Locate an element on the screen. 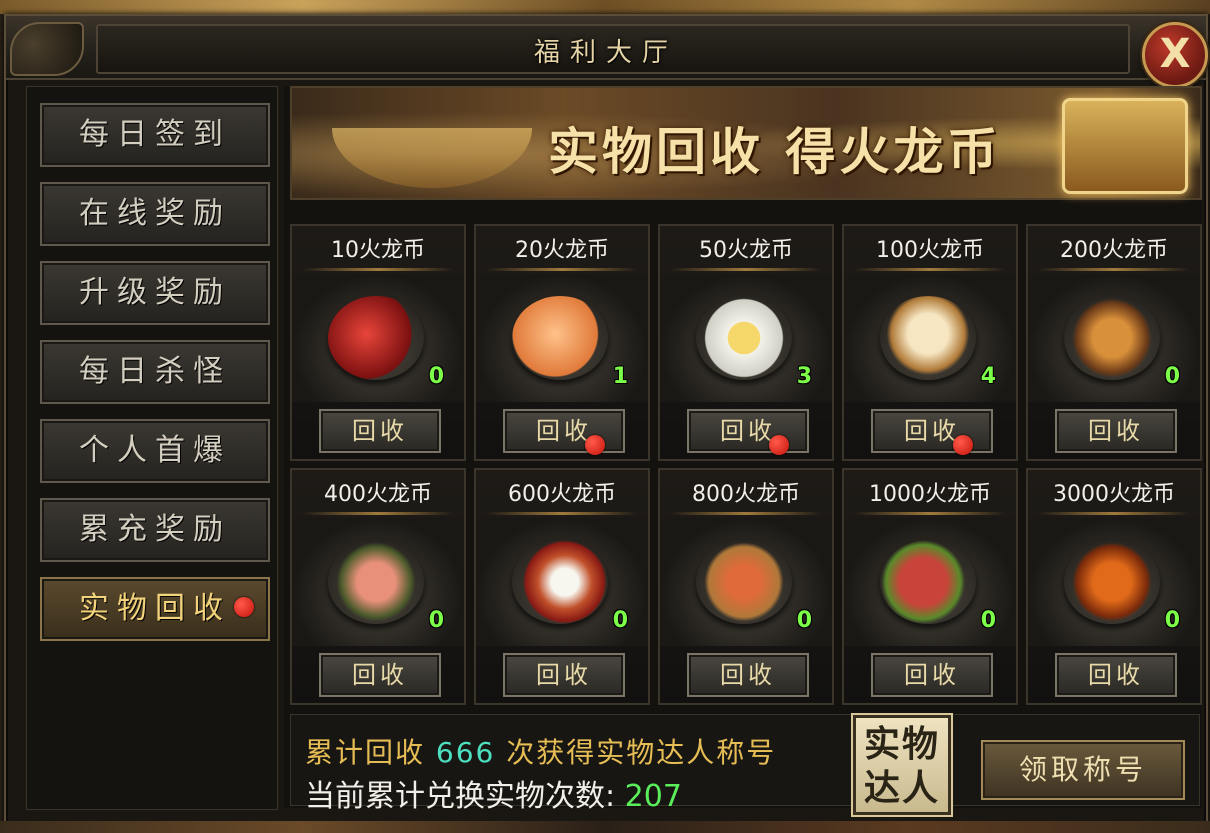  sidebar-item-recharge-reward: 累充奖励 is located at coordinates (155, 530).